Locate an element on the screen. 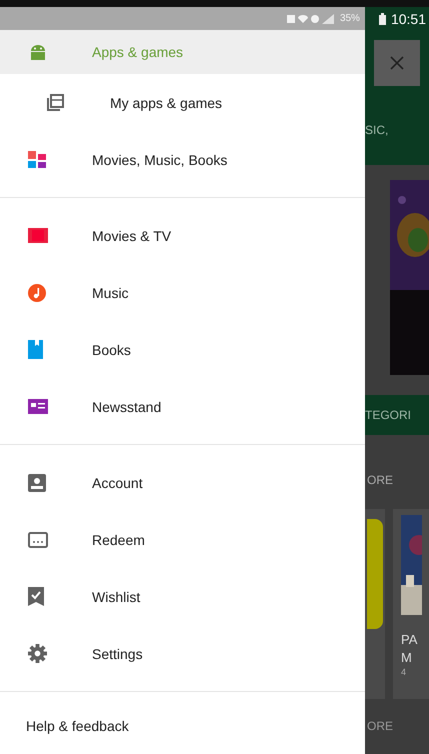 This screenshot has height=754, width=429. book-icon is located at coordinates (35, 349).